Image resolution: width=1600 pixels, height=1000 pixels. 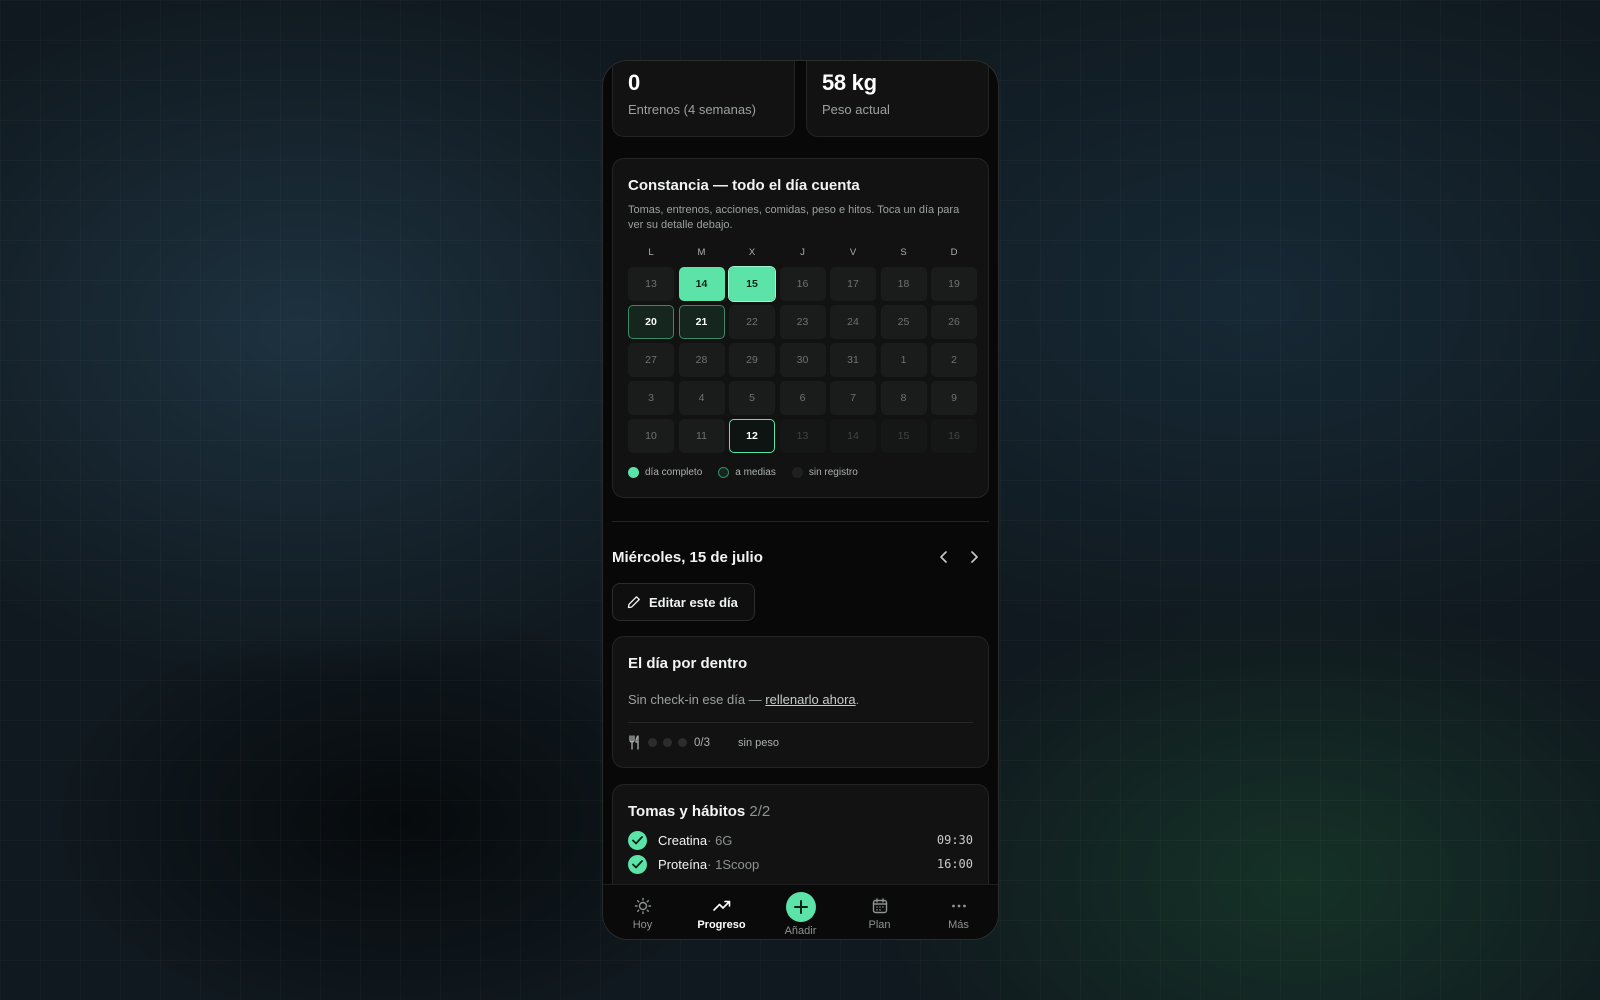 I want to click on inside-divider, so click(x=800, y=722).